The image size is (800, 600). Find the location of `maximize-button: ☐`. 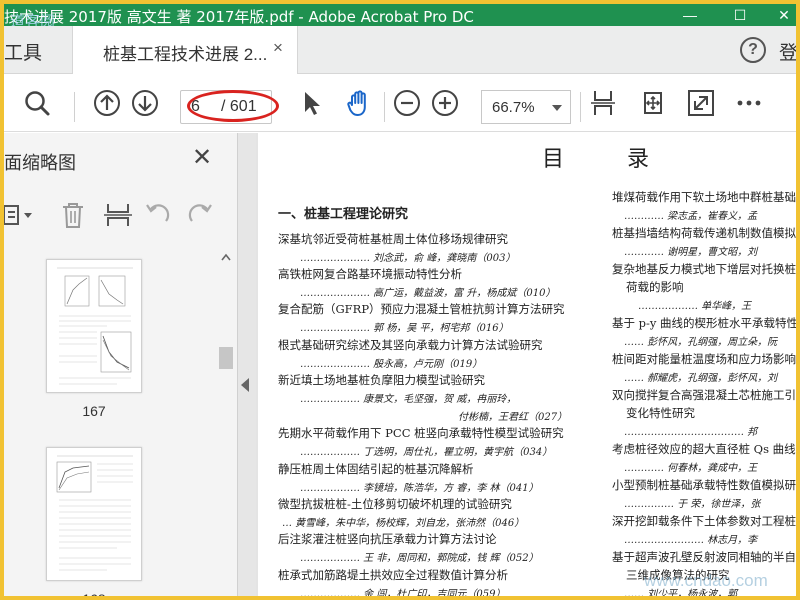

maximize-button: ☐ is located at coordinates (740, 15).